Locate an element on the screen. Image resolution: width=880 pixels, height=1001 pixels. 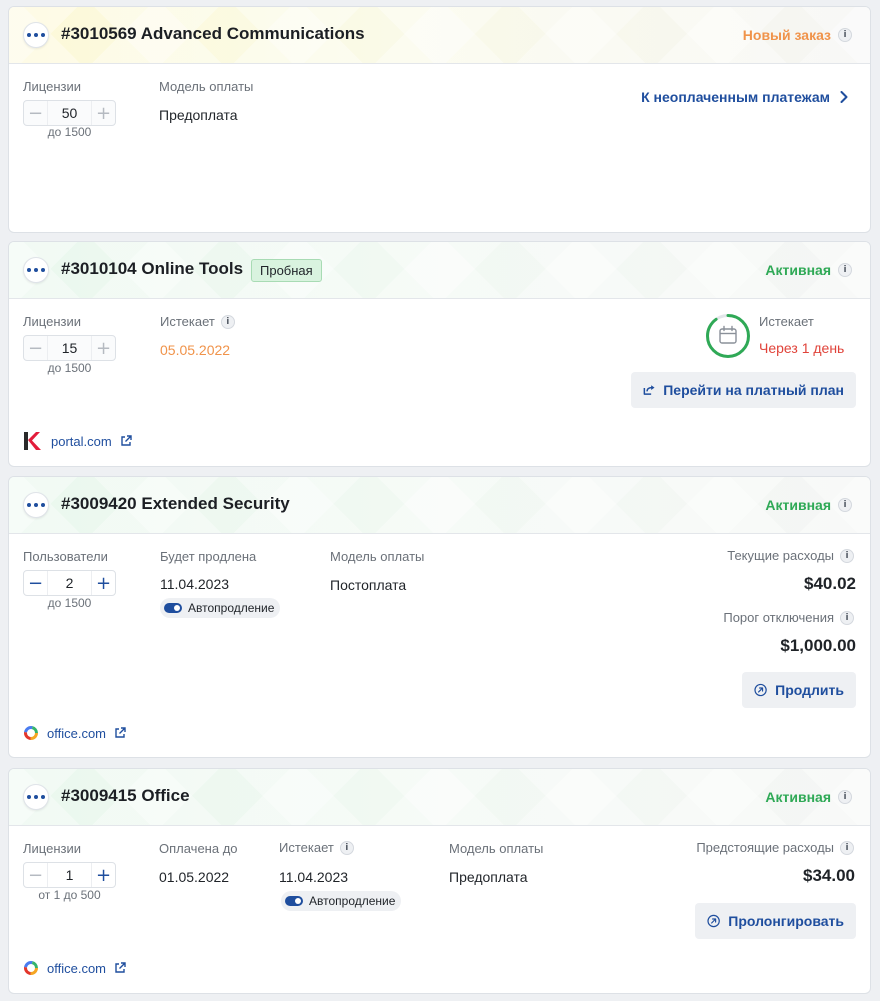
expires-date: 11.04.2023 is located at coordinates (314, 877).